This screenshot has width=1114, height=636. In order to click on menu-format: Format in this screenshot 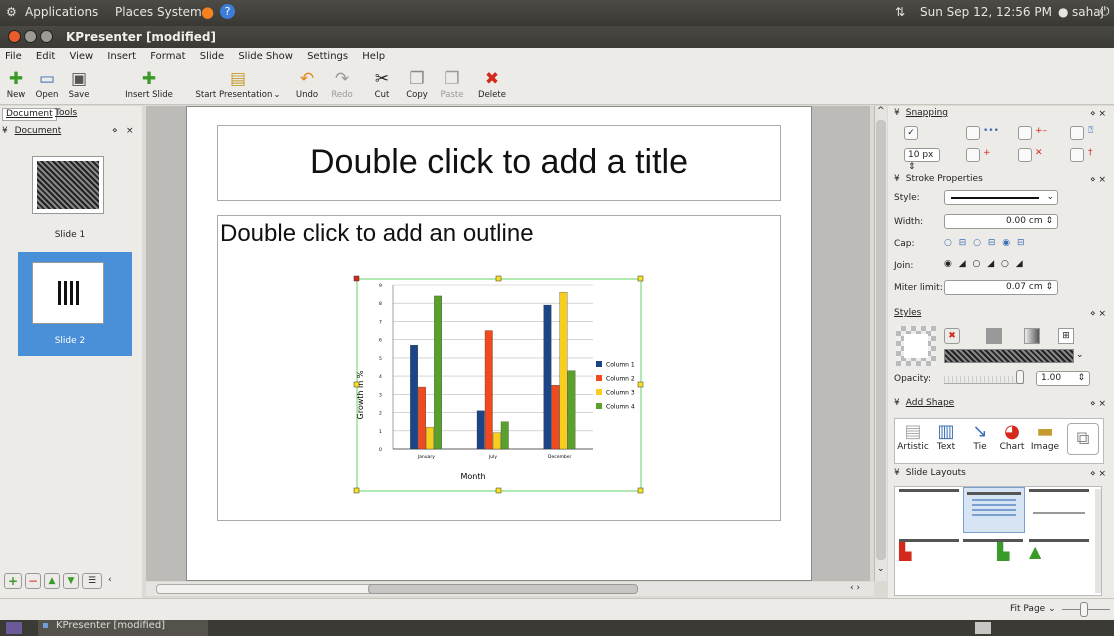, I will do `click(167, 56)`.